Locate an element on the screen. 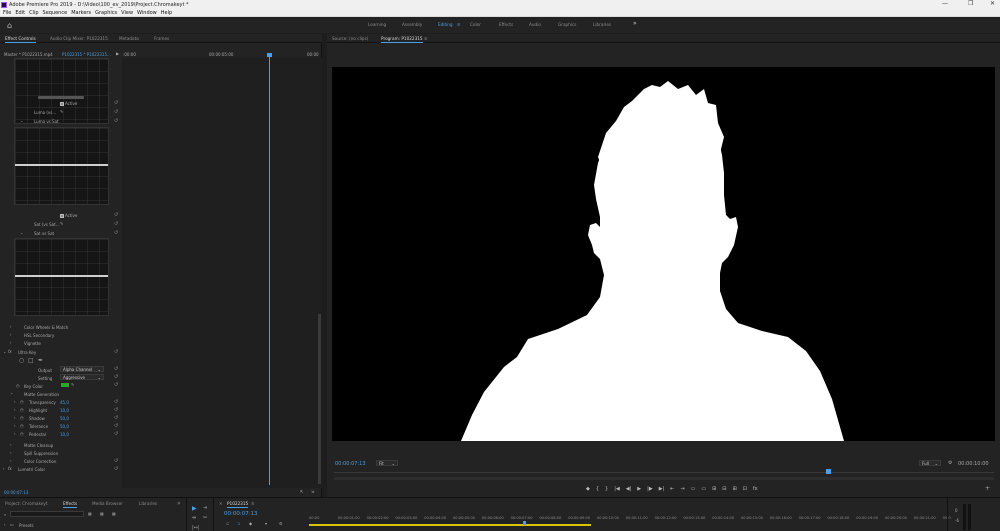  maximize-button: ❐ is located at coordinates (970, 3).